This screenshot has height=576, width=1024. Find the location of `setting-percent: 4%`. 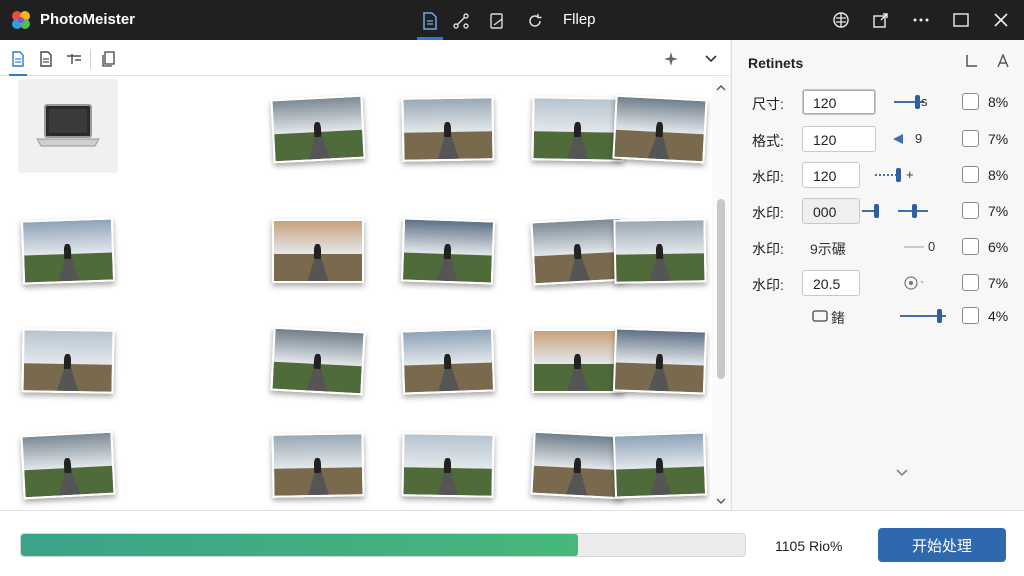

setting-percent: 4% is located at coordinates (998, 316).